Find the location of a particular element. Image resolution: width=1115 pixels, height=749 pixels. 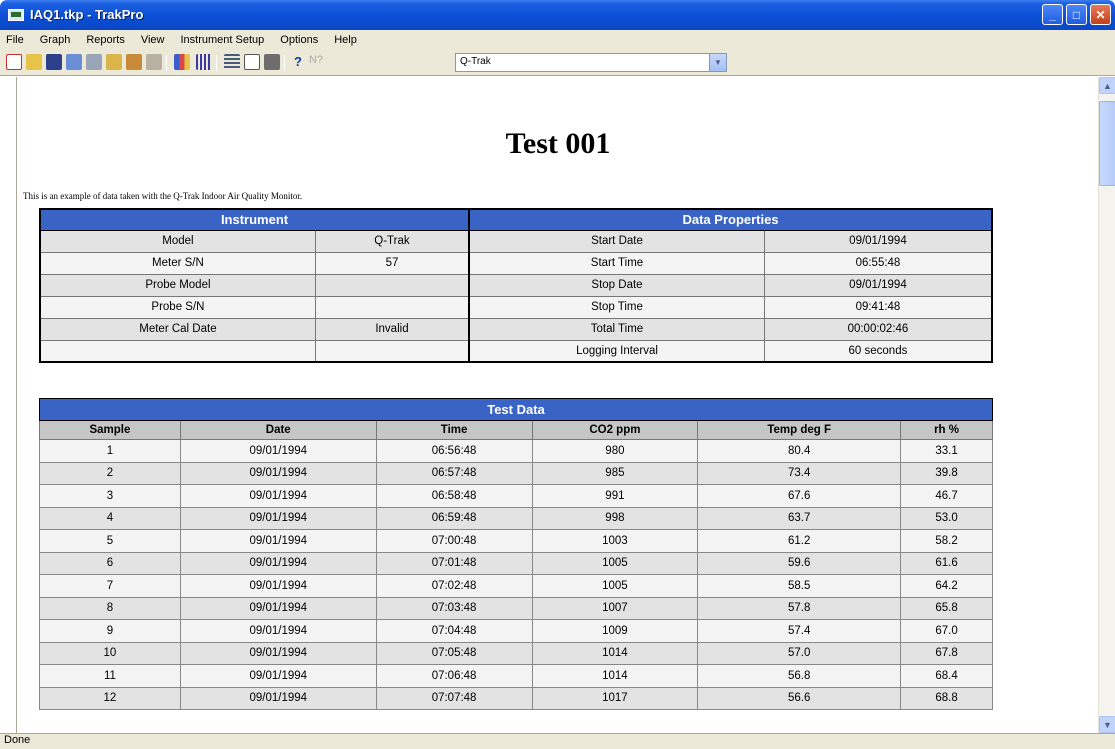

close-button: ✕ is located at coordinates (1100, 14).